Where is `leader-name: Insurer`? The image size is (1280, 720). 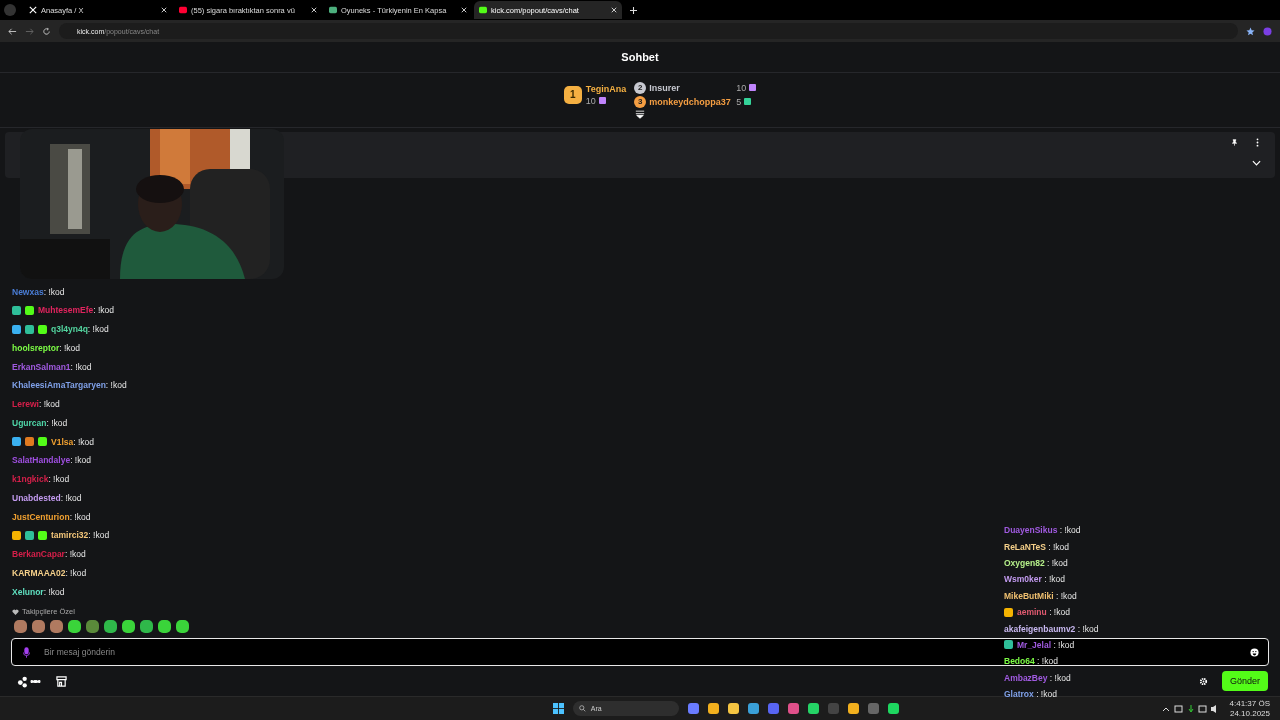
leader-name: Insurer is located at coordinates (665, 87).